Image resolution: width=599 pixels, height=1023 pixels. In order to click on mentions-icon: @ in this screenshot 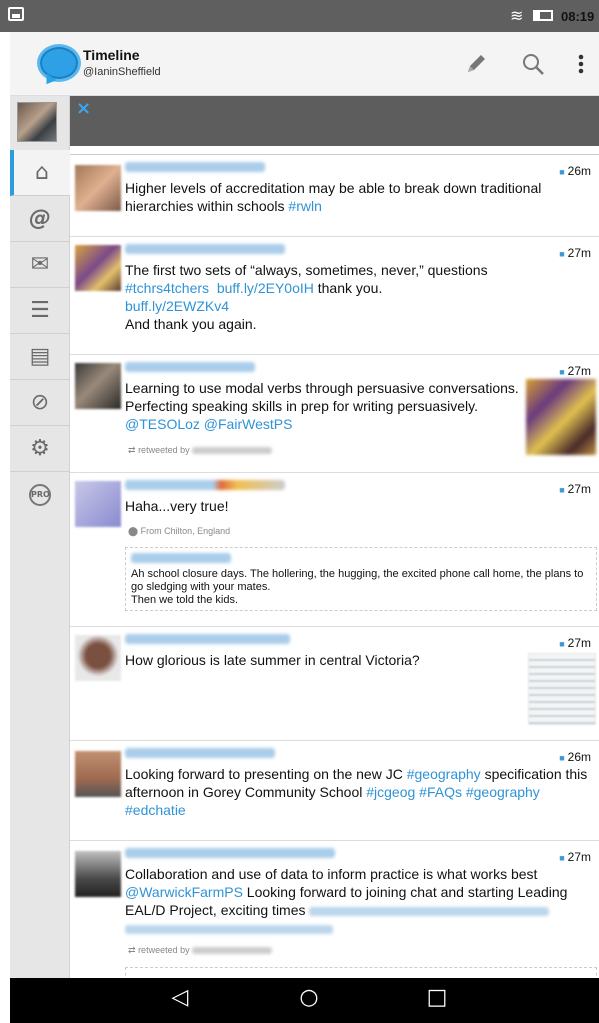, I will do `click(40, 218)`.